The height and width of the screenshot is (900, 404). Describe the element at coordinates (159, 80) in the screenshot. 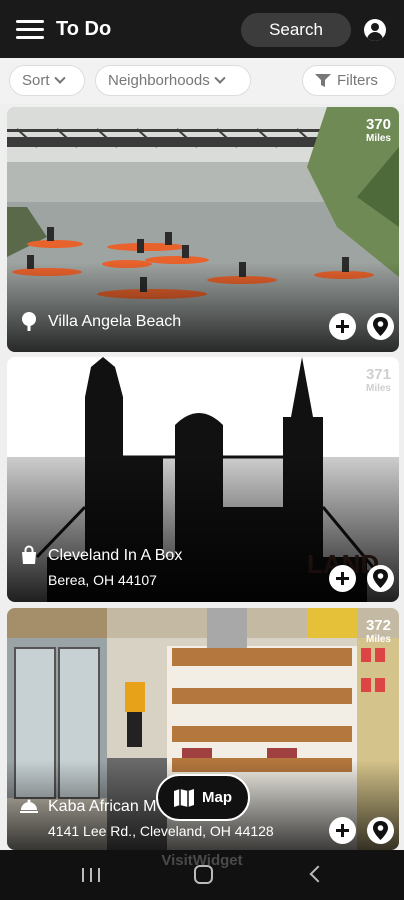

I see `neighborhoods-label: Neighborhoods` at that location.